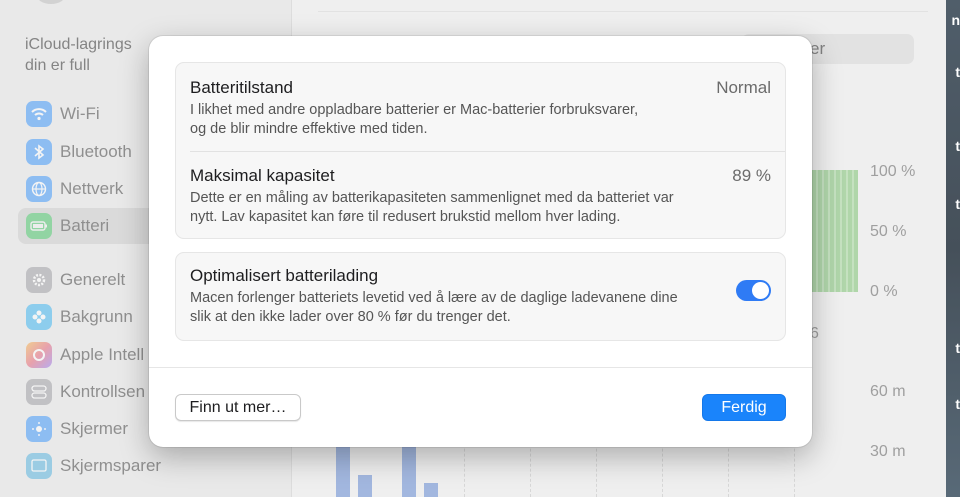  What do you see at coordinates (262, 175) in the screenshot?
I see `max-capacity-title: Maksimal kapasitet` at bounding box center [262, 175].